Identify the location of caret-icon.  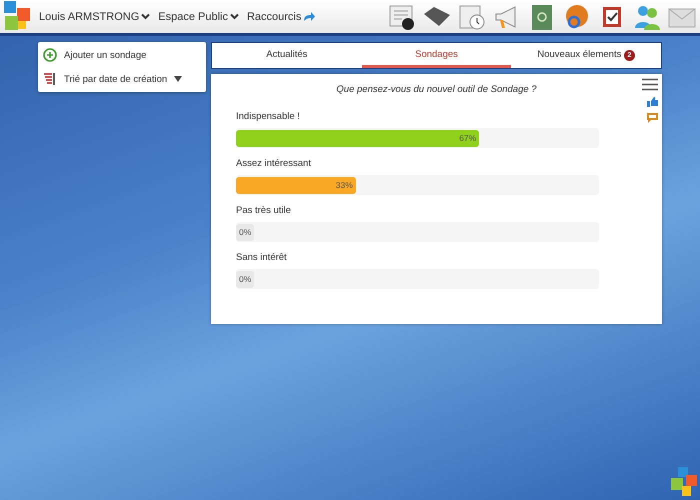
(178, 79).